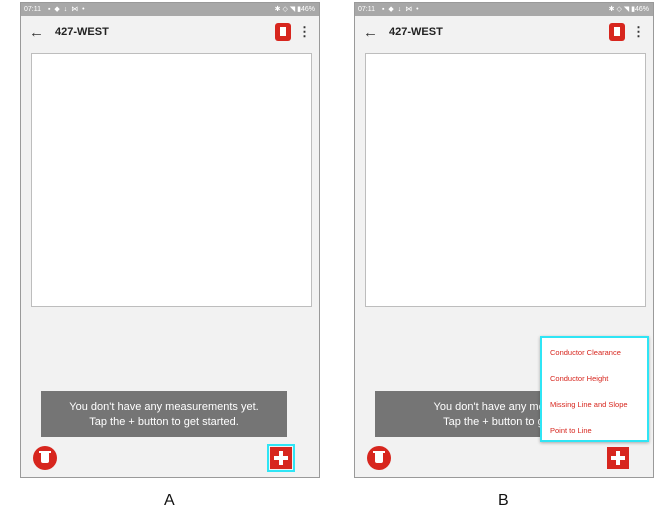 This screenshot has height=515, width=657. Describe the element at coordinates (589, 404) in the screenshot. I see `menu-item-missing-line-slope: Missing Line and Slope` at that location.